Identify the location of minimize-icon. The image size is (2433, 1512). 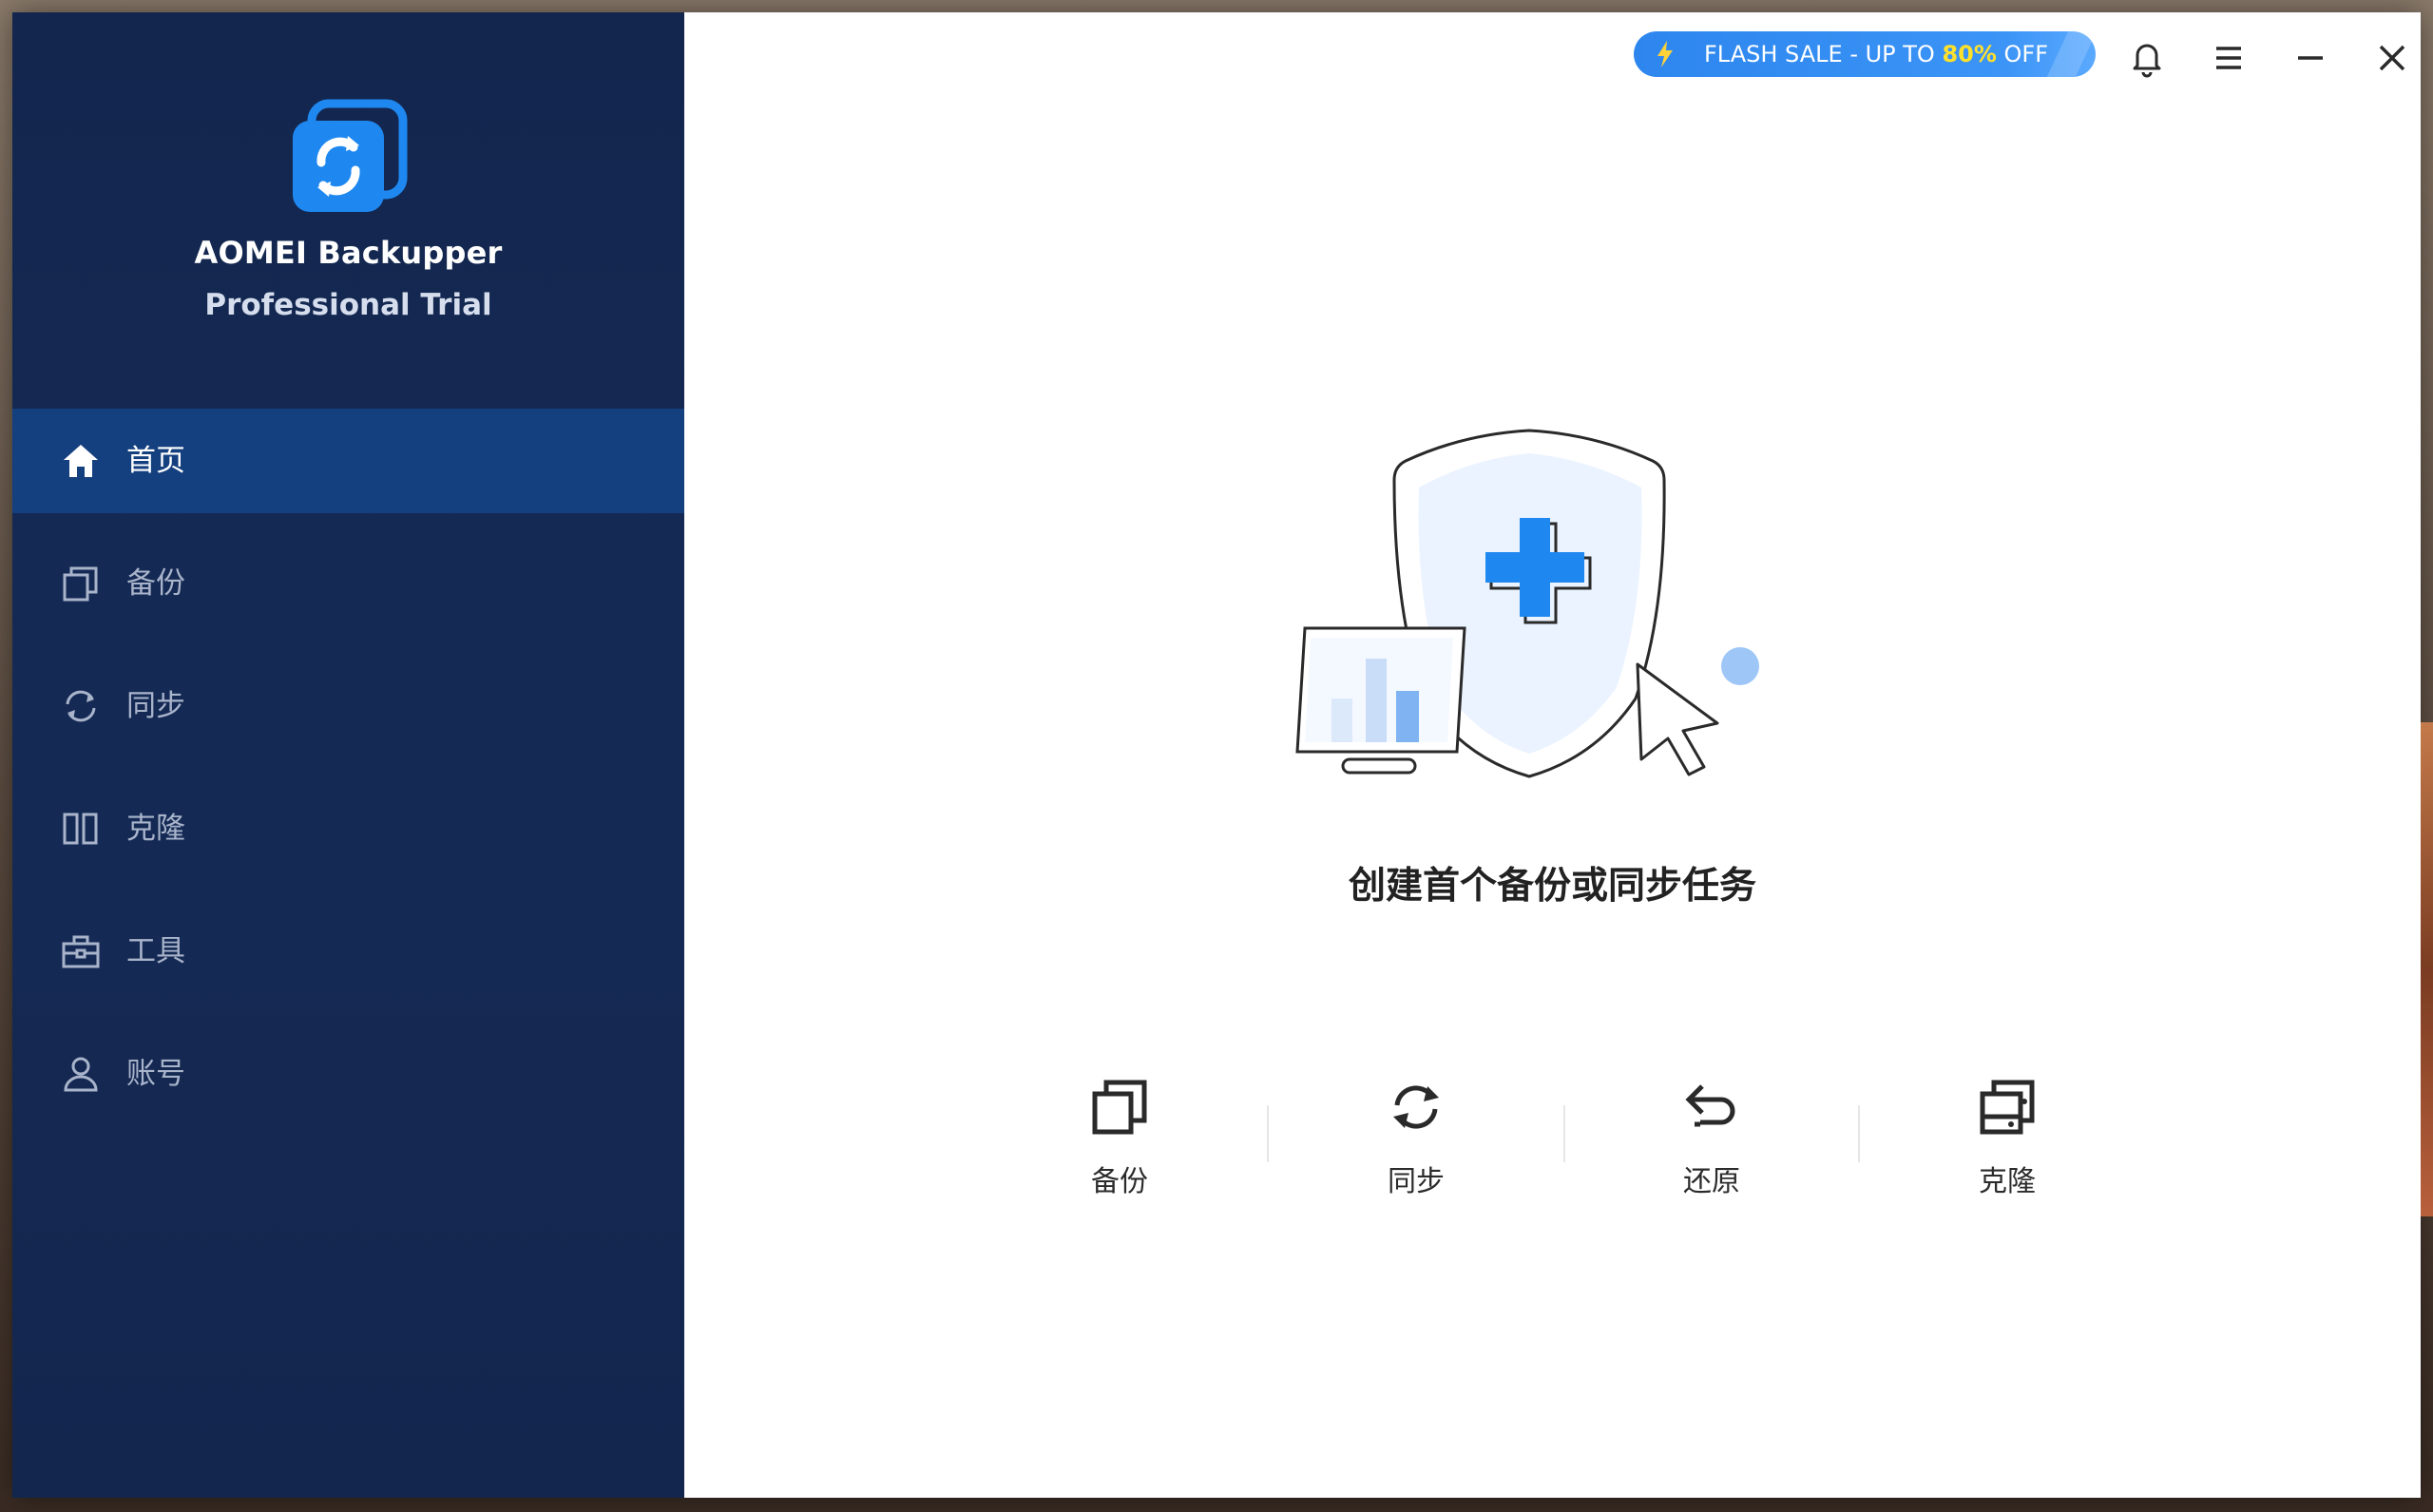
(2310, 58).